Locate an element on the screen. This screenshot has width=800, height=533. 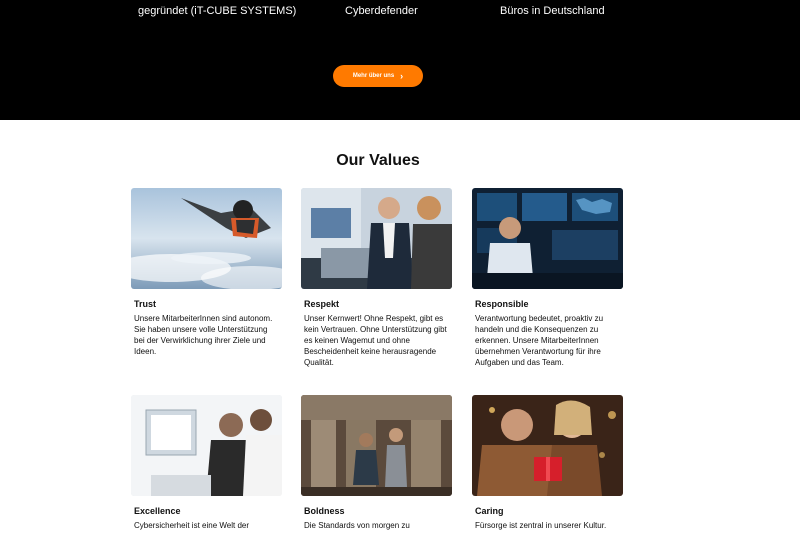
more-about-us-button: Mehr über uns › is located at coordinates (378, 76).